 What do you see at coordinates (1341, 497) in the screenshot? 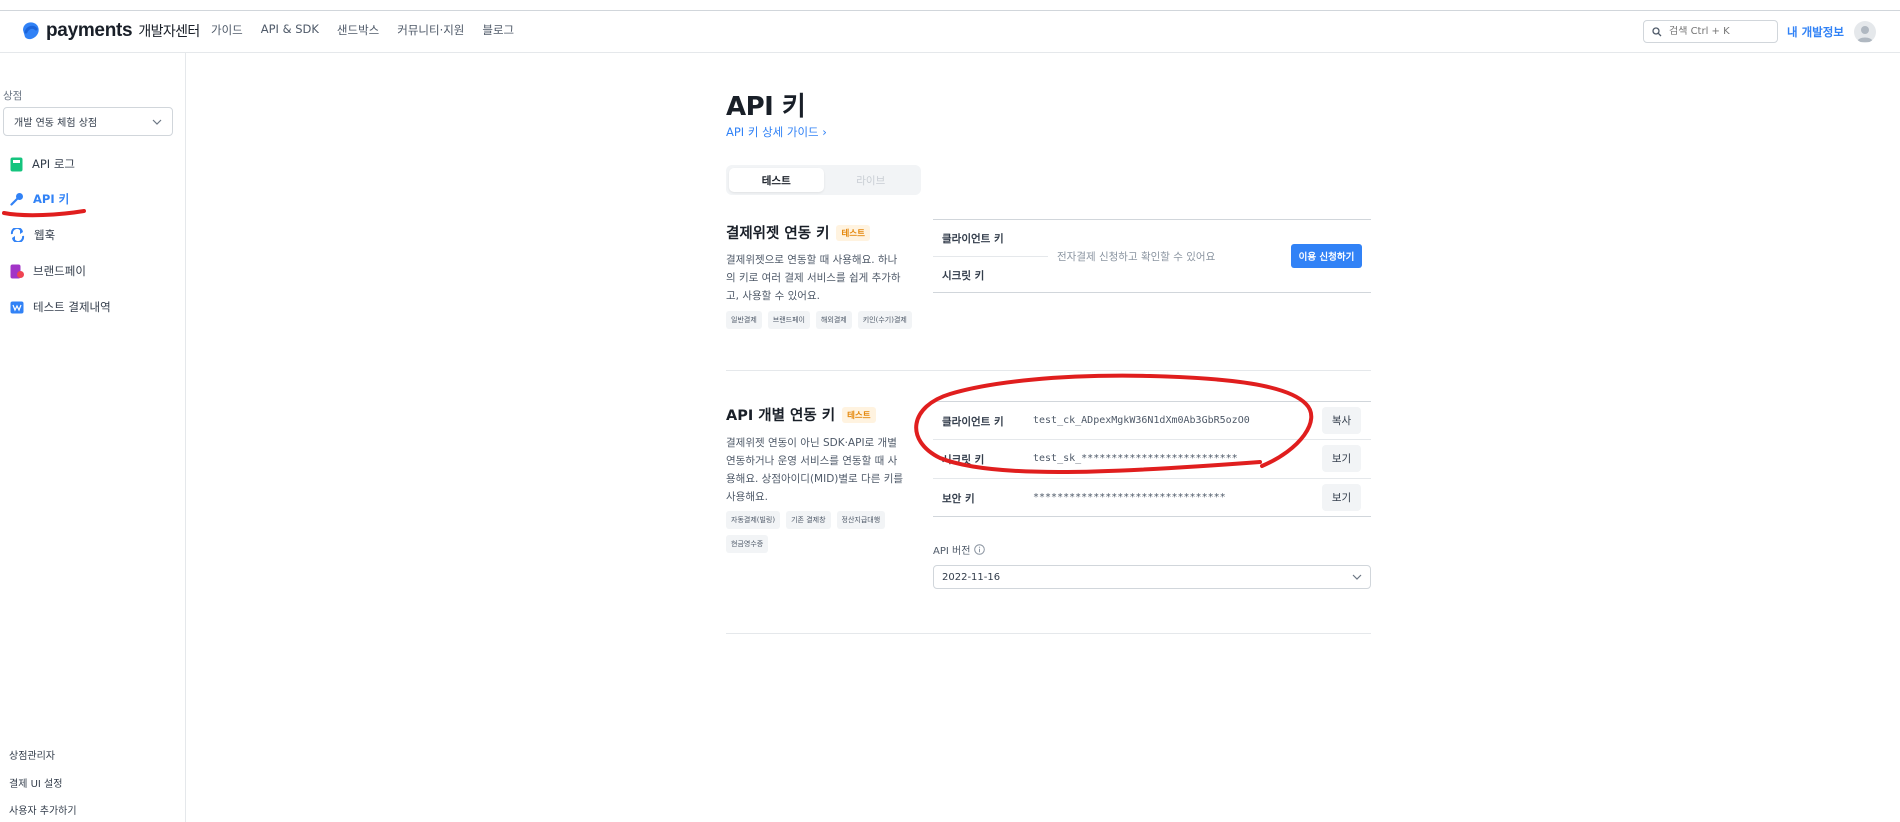
I see `show-security-key-button: 보기` at bounding box center [1341, 497].